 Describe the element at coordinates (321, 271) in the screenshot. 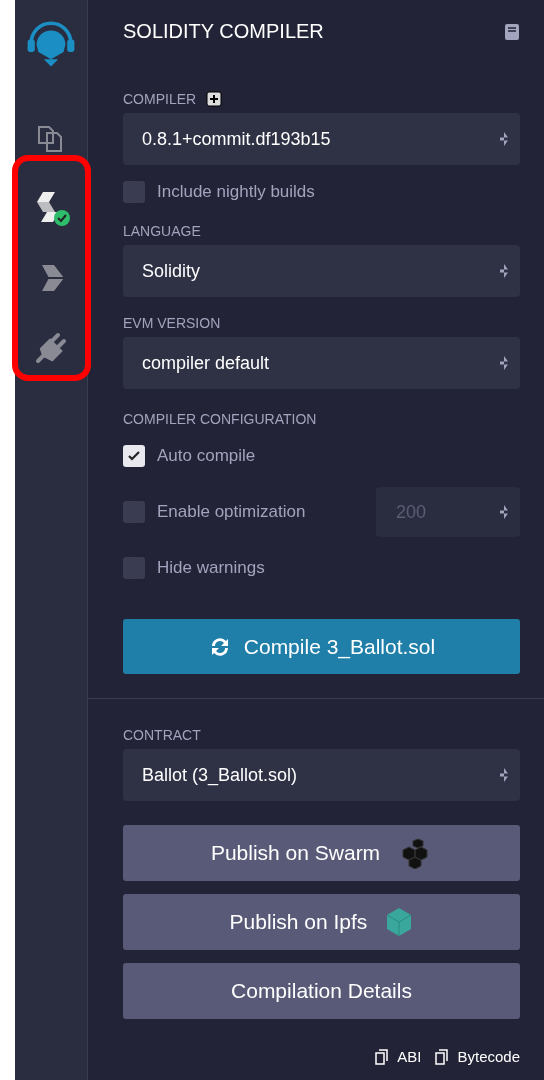

I see `language-select: Solidity` at that location.